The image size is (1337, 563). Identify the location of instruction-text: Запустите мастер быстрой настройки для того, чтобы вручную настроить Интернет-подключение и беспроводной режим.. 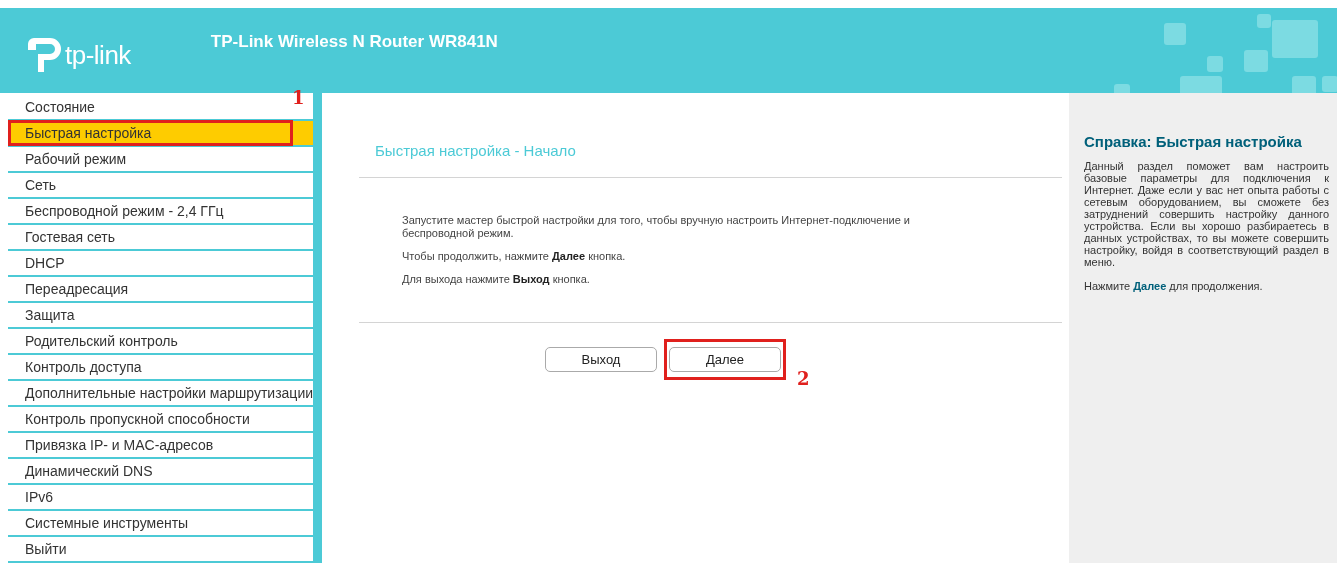
(656, 227).